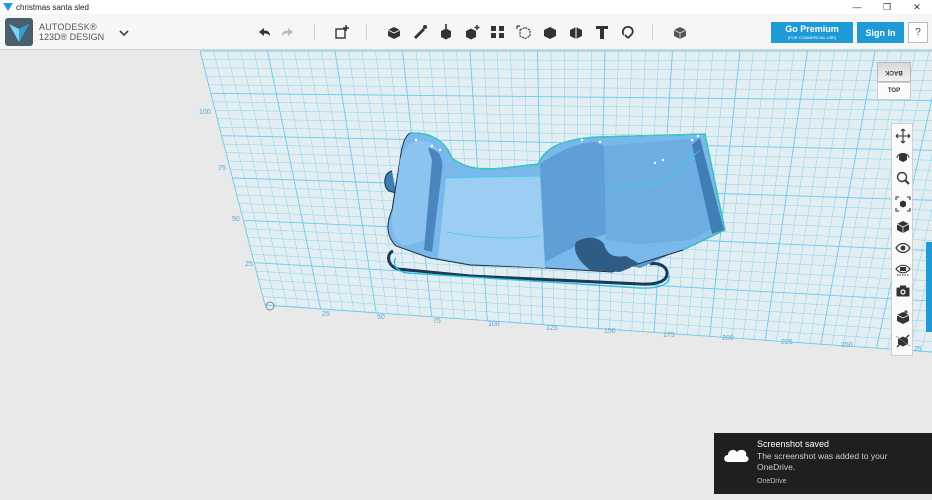 This screenshot has height=500, width=932. What do you see at coordinates (787, 342) in the screenshot?
I see `x-tick-label: 225` at bounding box center [787, 342].